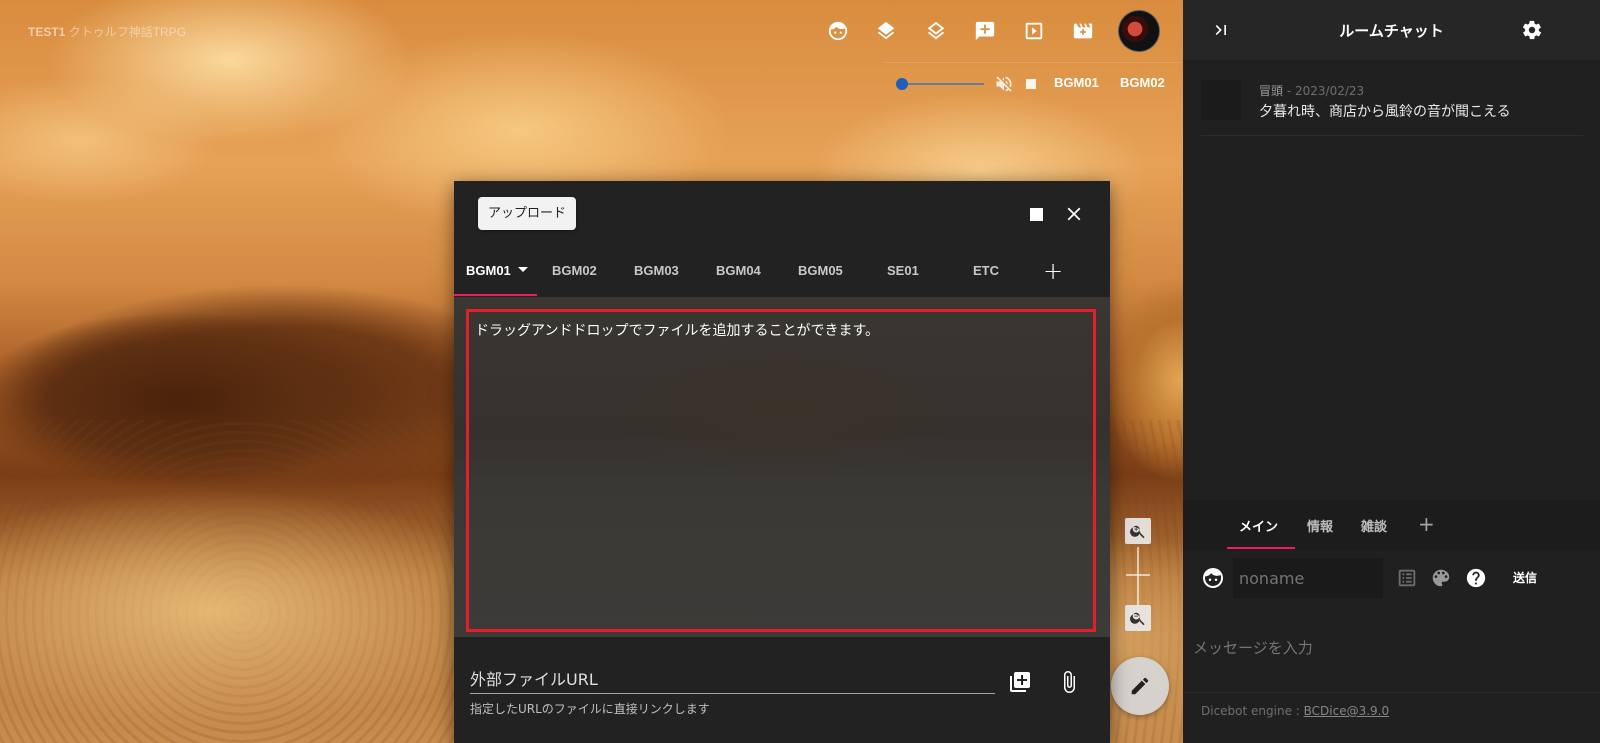 Image resolution: width=1600 pixels, height=743 pixels. What do you see at coordinates (1271, 91) in the screenshot?
I see `message-sender: 冒頭` at bounding box center [1271, 91].